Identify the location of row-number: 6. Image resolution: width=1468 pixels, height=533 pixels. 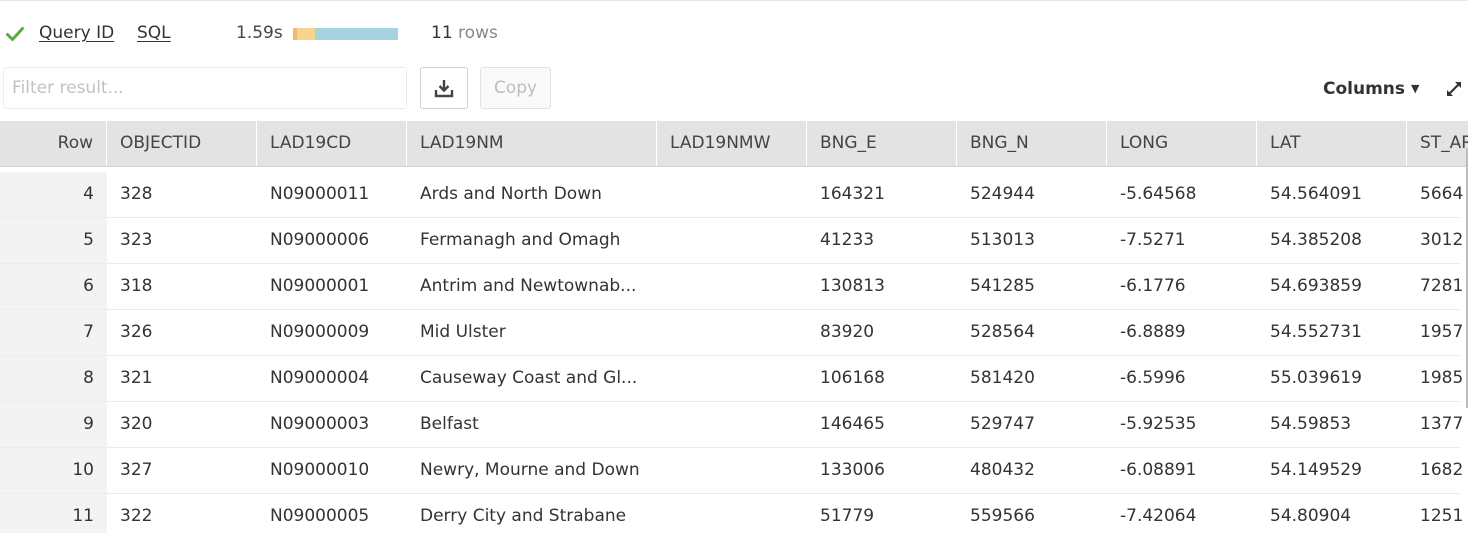
(53, 286).